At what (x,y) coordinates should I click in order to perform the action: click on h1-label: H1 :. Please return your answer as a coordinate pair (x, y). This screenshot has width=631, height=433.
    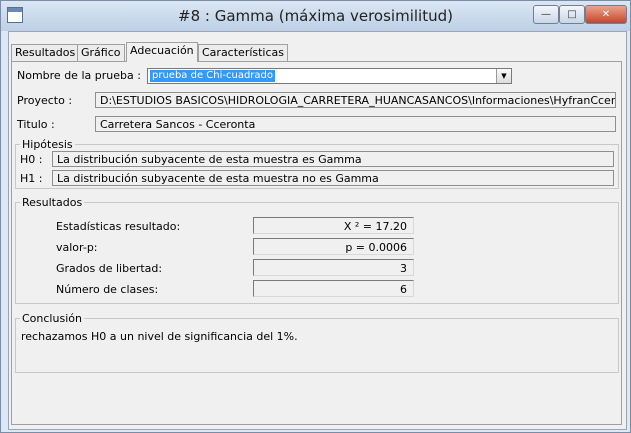
    Looking at the image, I should click on (31, 178).